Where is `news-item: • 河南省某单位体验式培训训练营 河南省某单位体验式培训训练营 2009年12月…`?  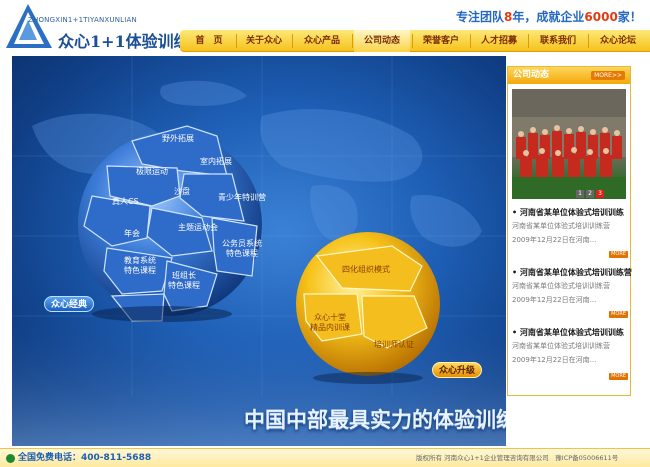
news-item: • 河南省某单位体验式培训训练营 河南省某单位体验式培训训练营 2009年12月… is located at coordinates (572, 292).